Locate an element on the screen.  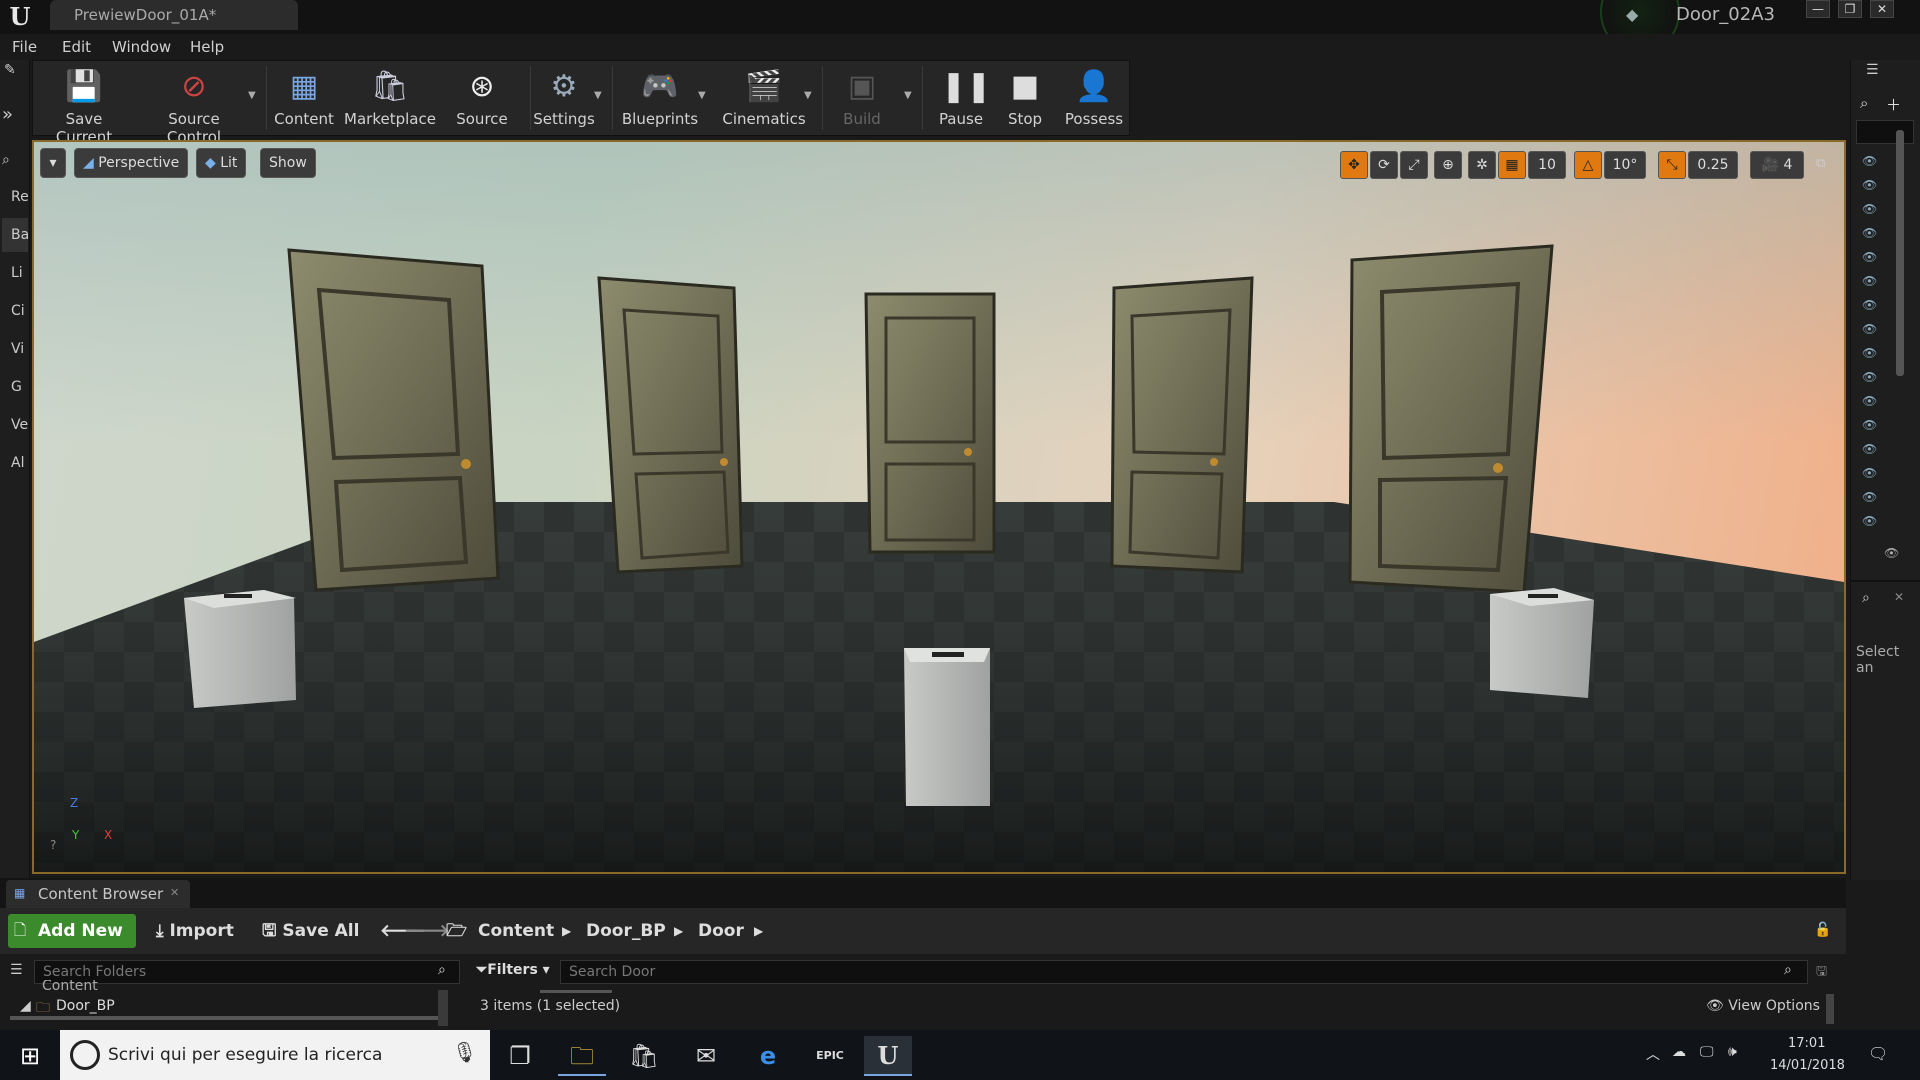
modes-tab-basic: Ba is located at coordinates (15, 235).